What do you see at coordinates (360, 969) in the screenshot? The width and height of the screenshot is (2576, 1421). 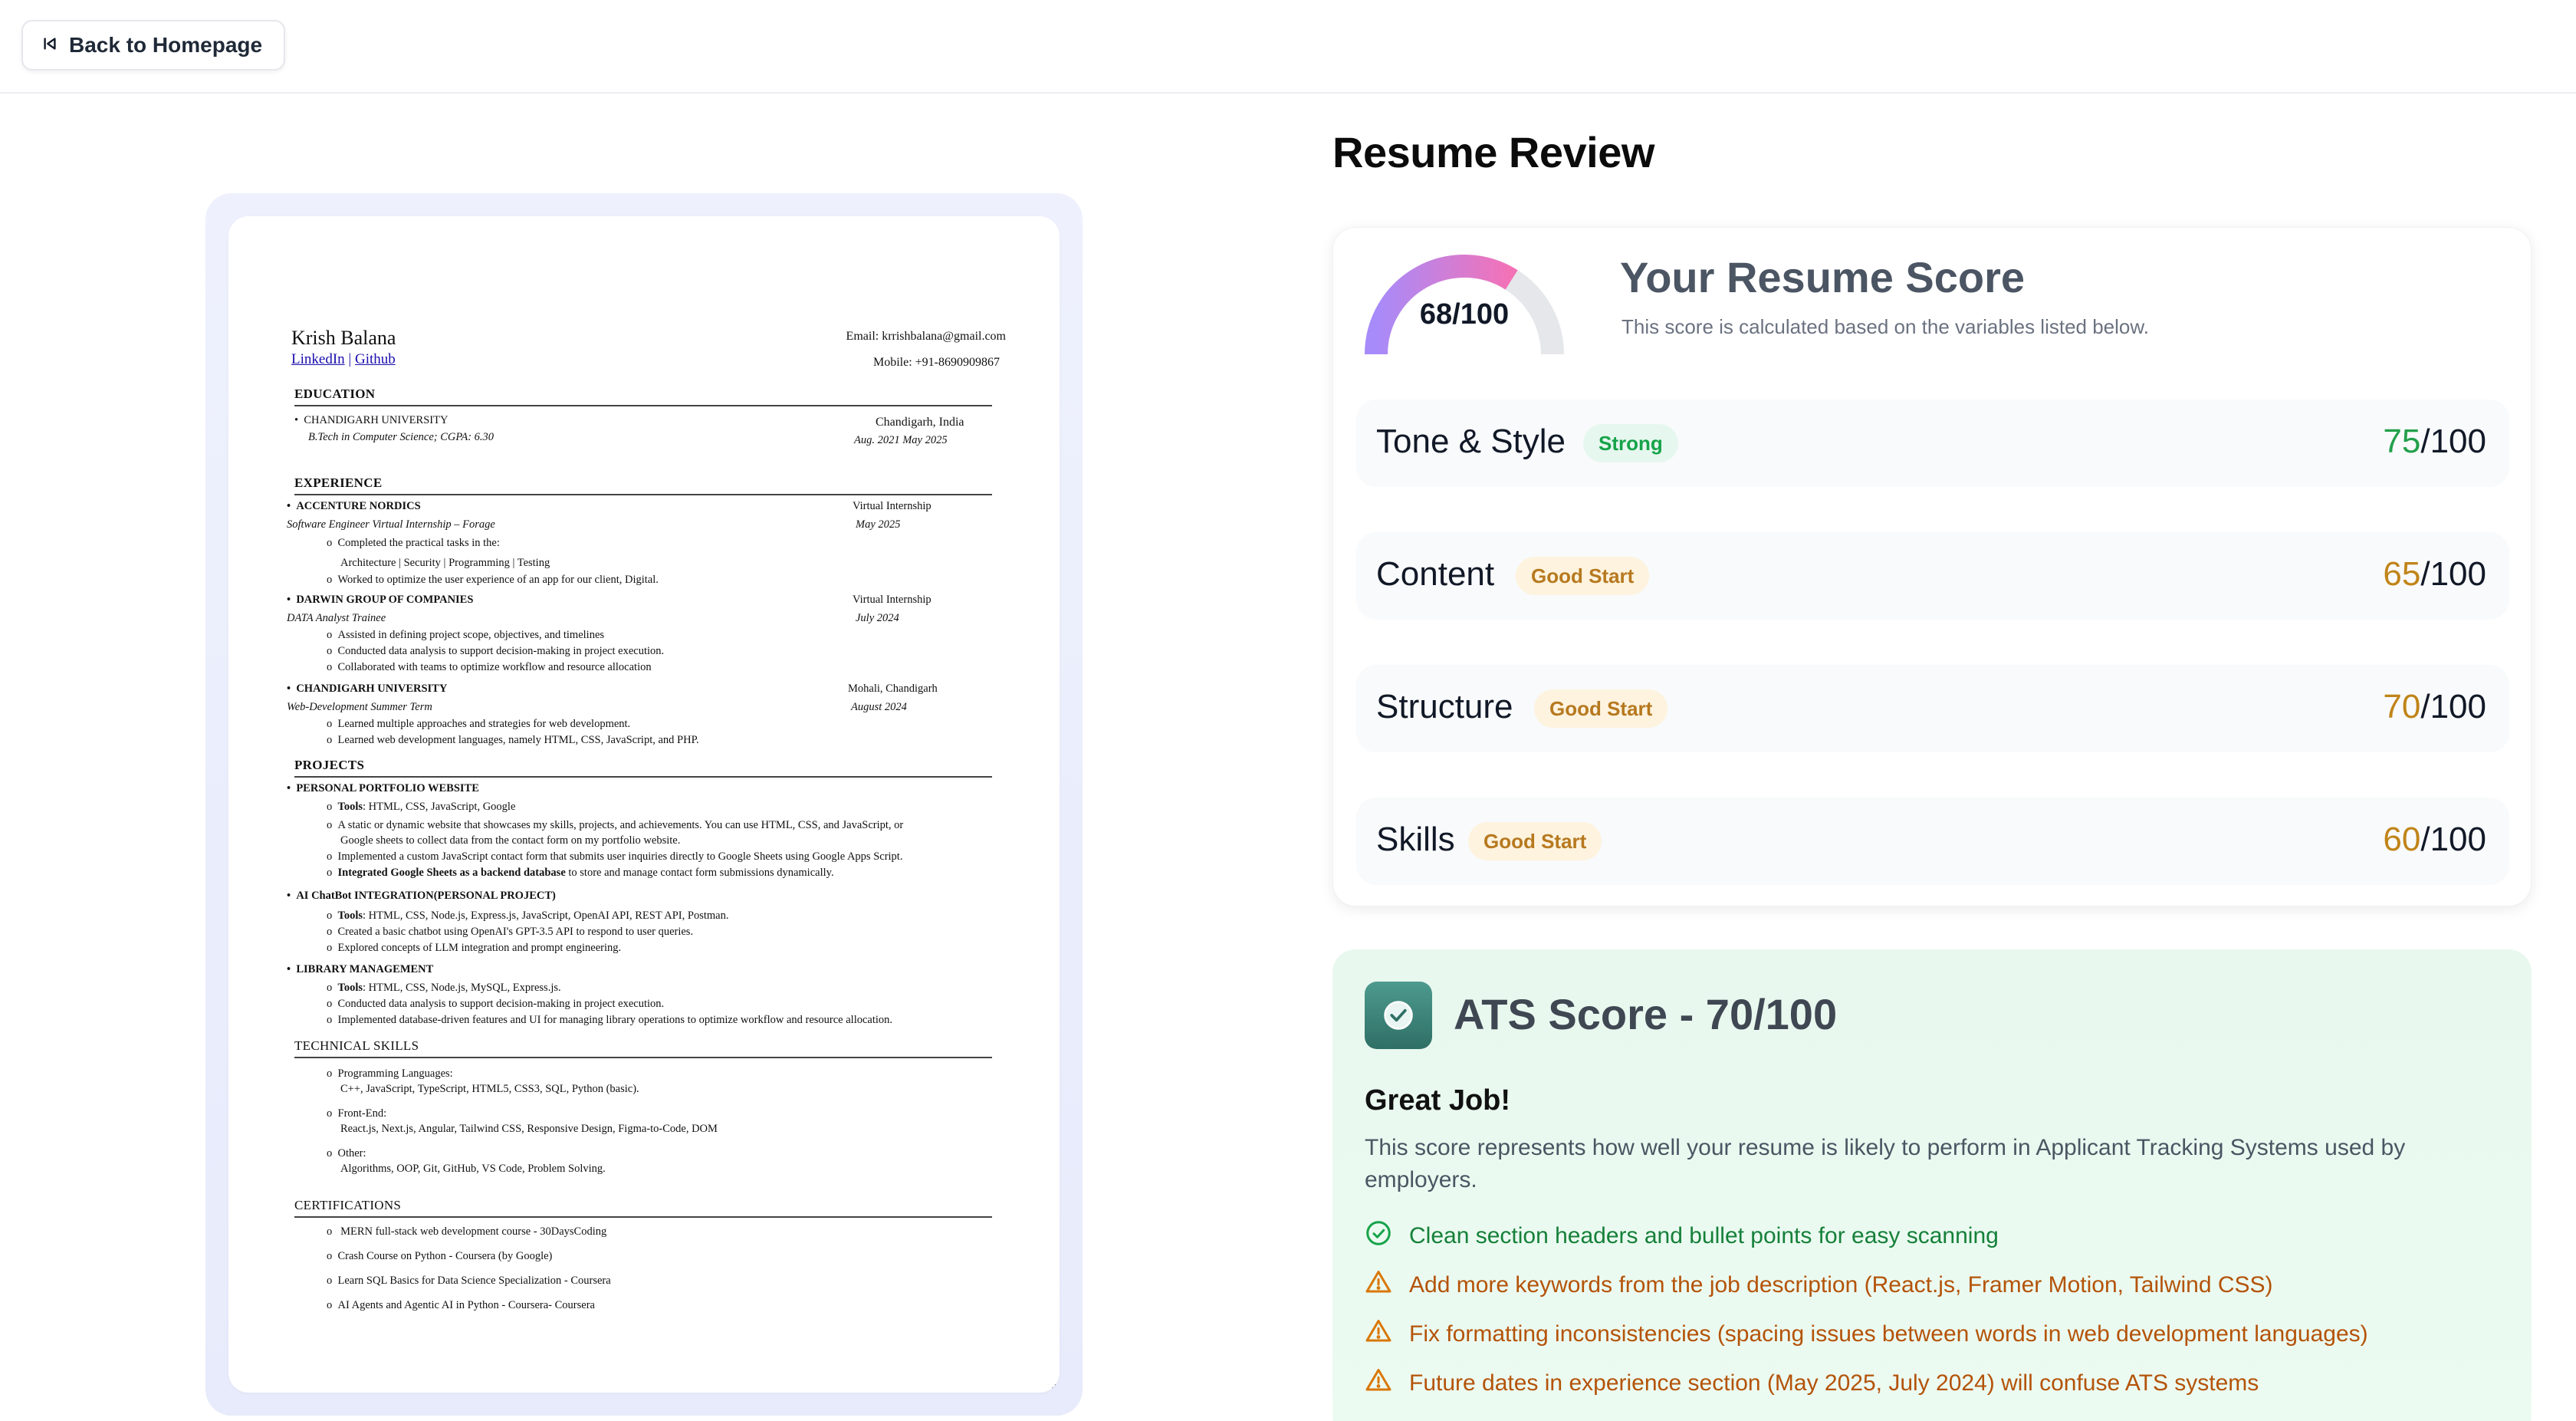 I see `resume-project3-title: • LIBRARY MANAGEMENT` at bounding box center [360, 969].